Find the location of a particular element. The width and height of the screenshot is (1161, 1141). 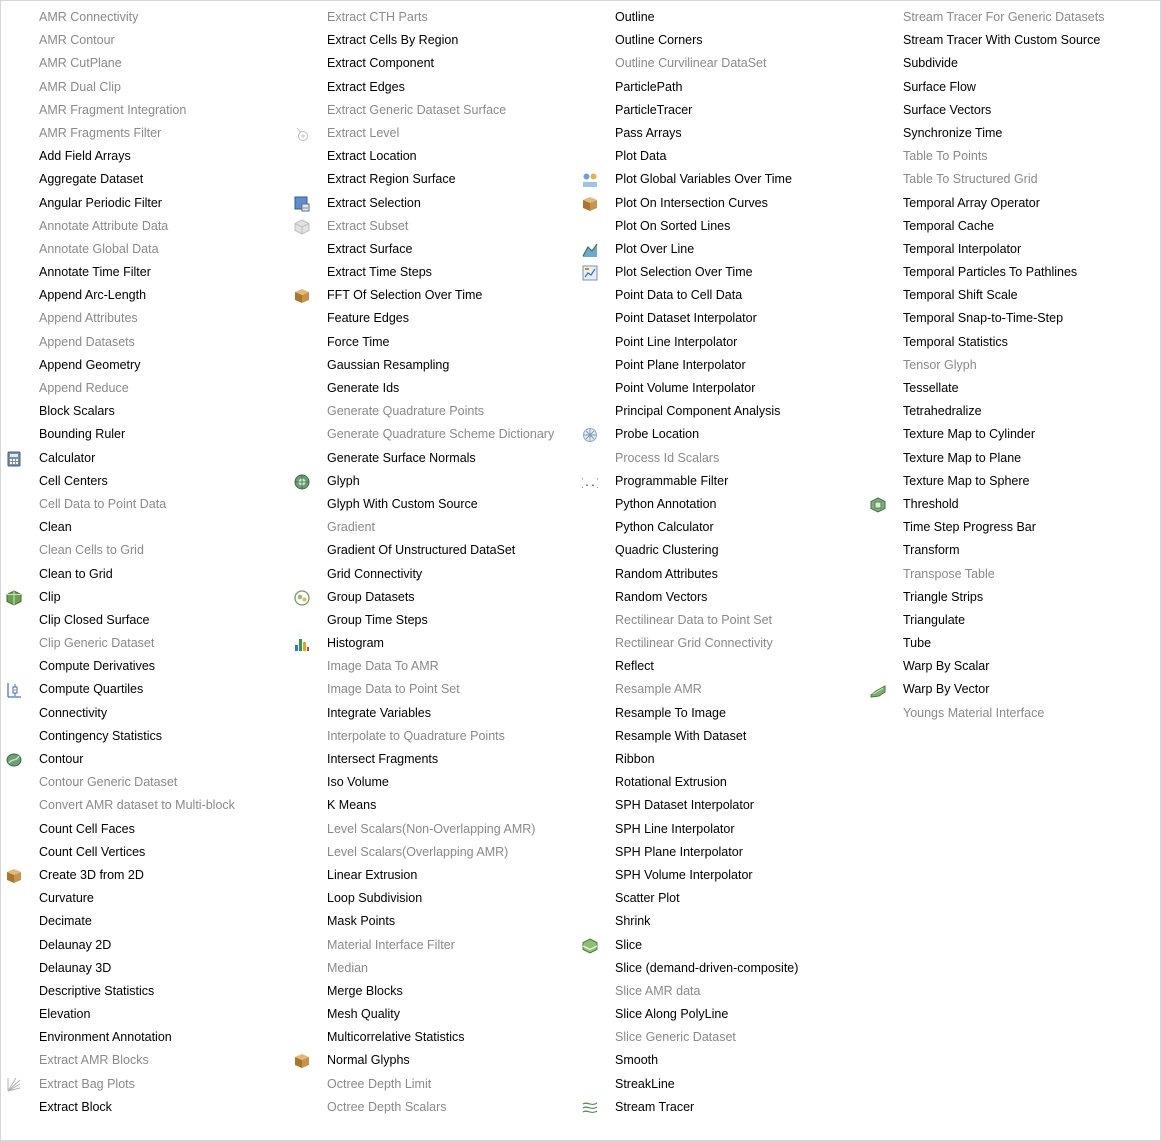

menu-item-compute-derivatives: Compute Derivatives is located at coordinates (145, 666).